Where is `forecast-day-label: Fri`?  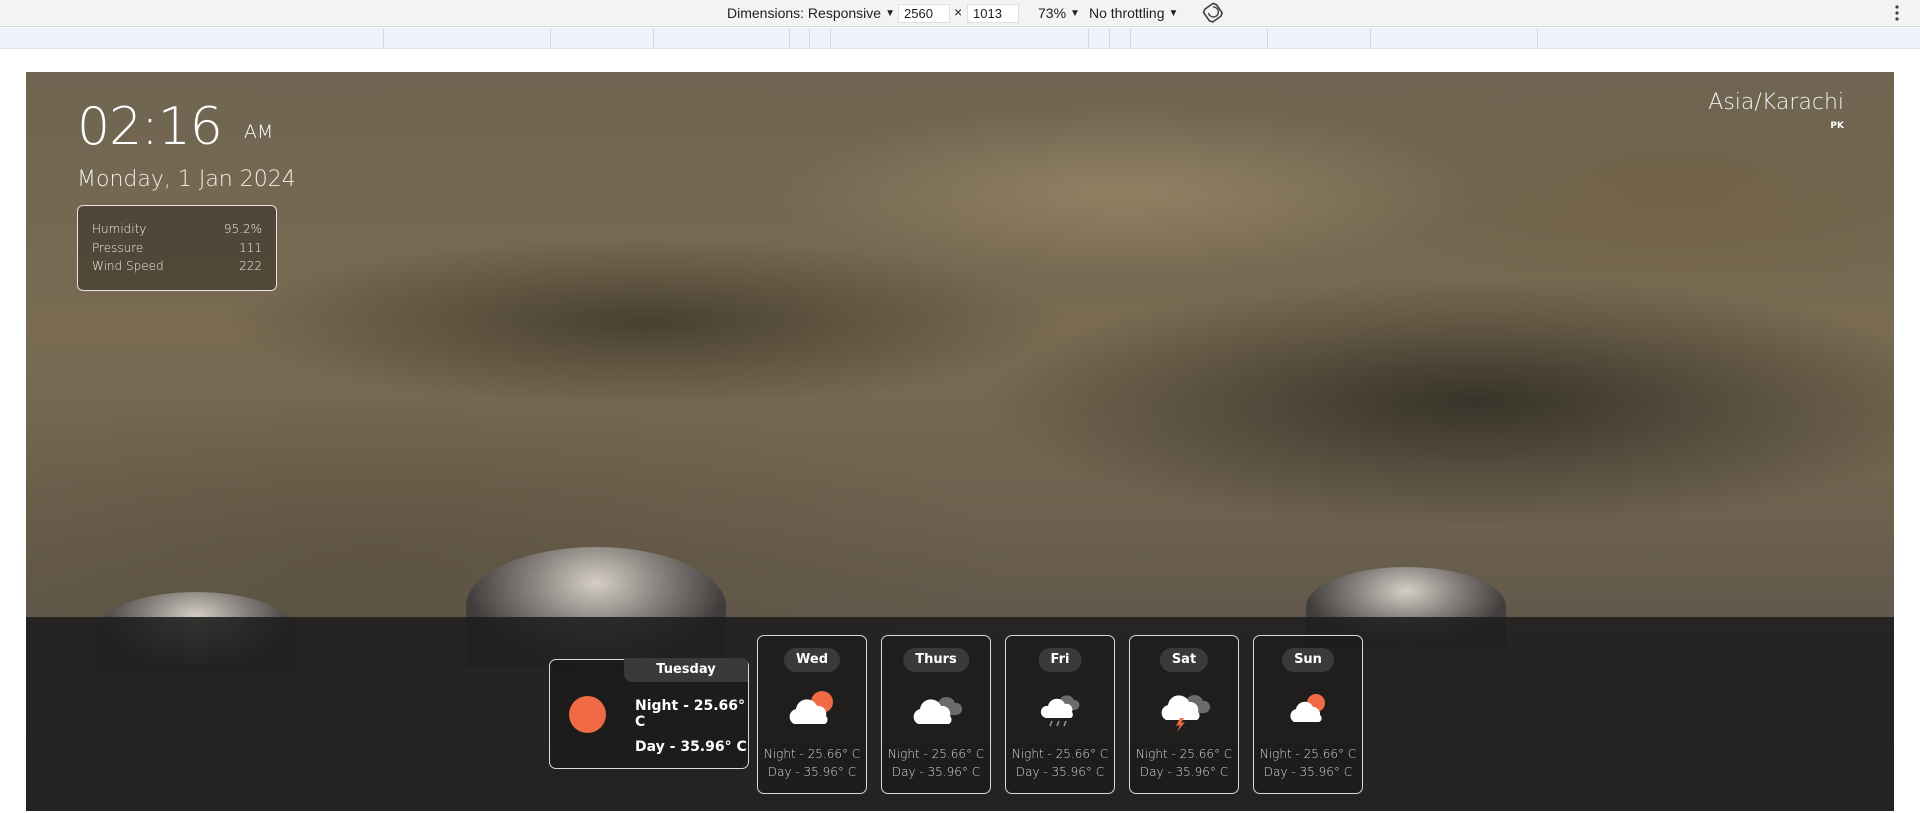 forecast-day-label: Fri is located at coordinates (1060, 660).